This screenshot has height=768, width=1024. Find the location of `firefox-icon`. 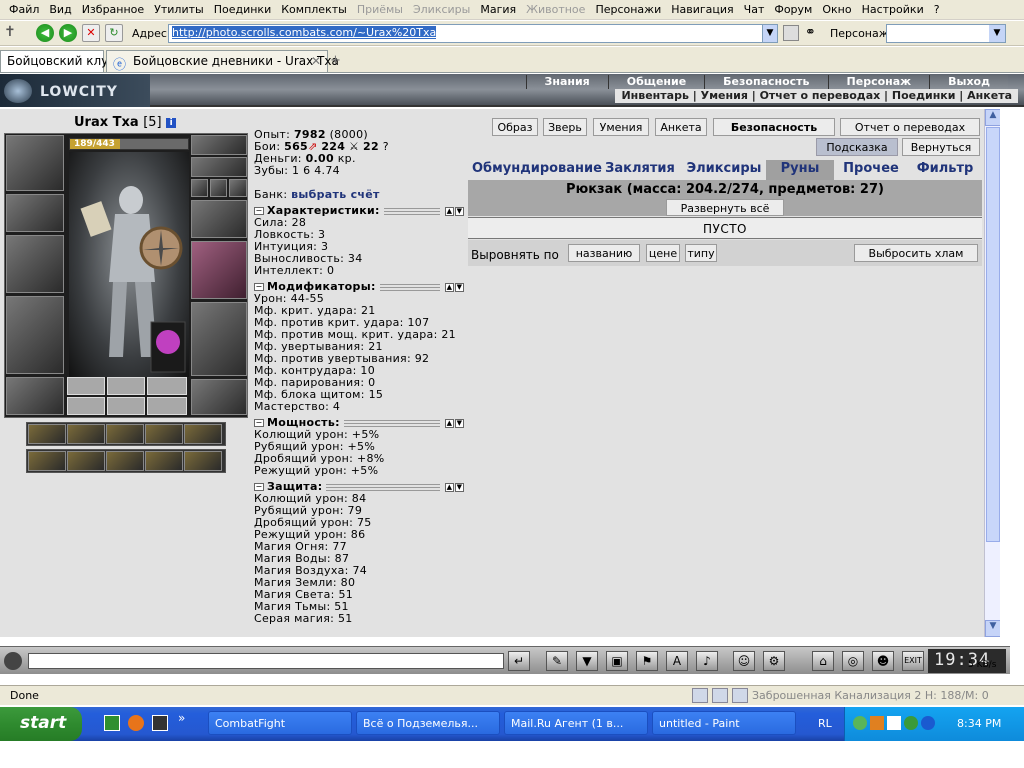

firefox-icon is located at coordinates (136, 723).